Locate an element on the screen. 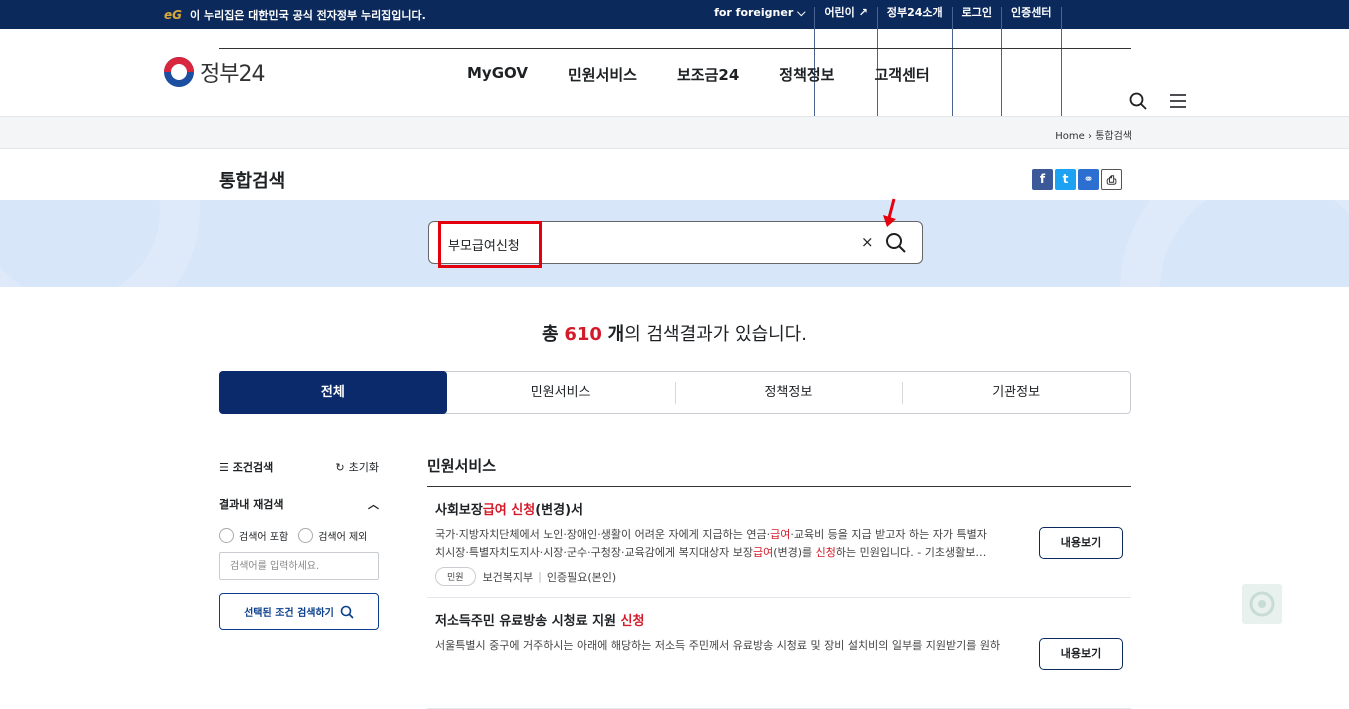 Image resolution: width=1349 pixels, height=709 pixels. summary-prefix: 총 is located at coordinates (550, 334).